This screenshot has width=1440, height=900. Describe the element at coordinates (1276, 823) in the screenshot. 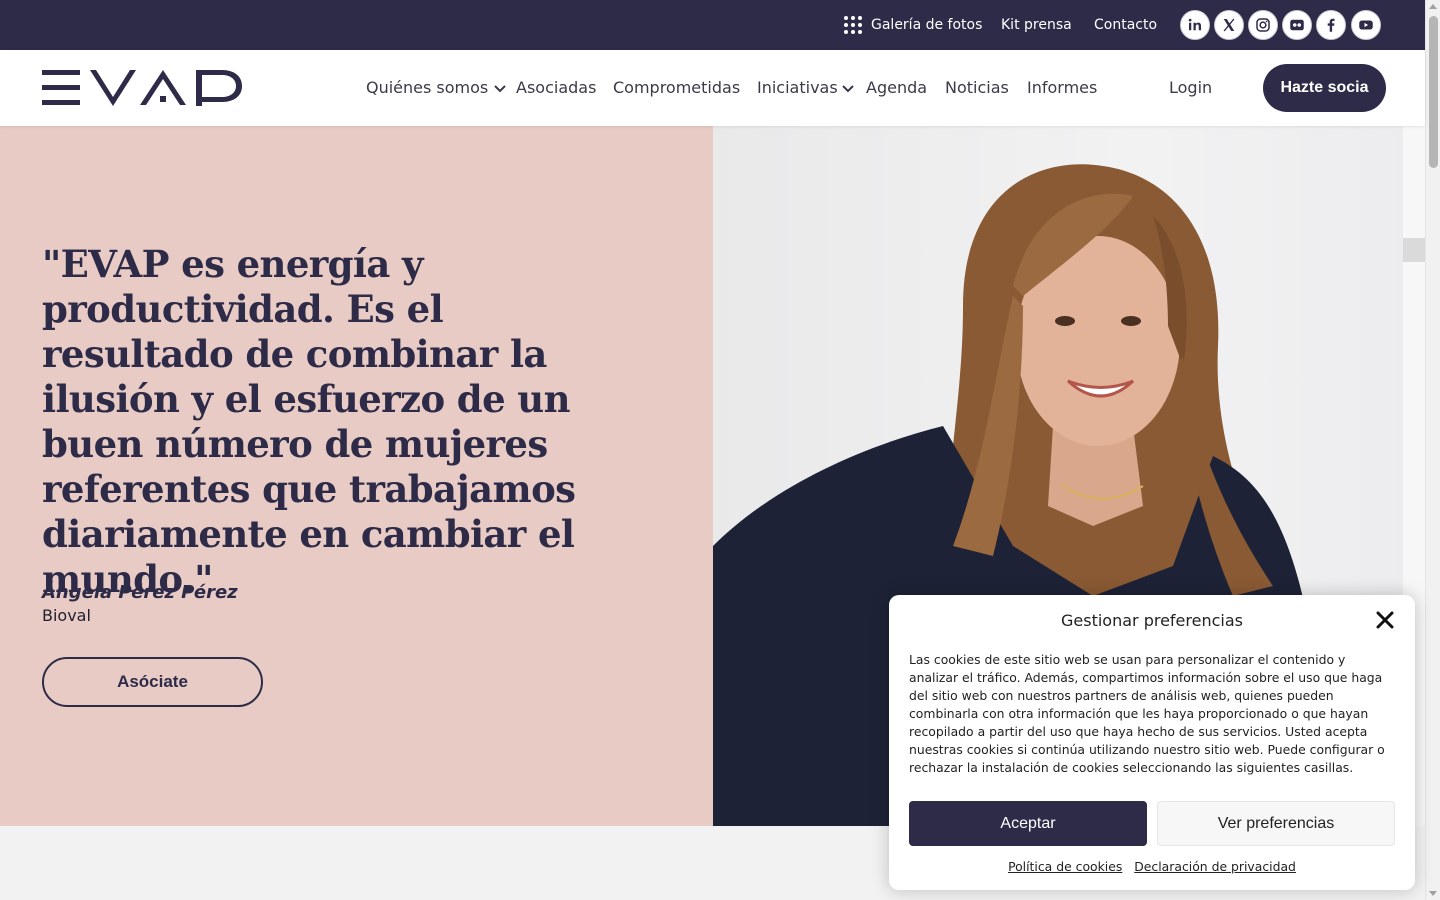

I see `view-preferences-button: Ver preferencias` at that location.